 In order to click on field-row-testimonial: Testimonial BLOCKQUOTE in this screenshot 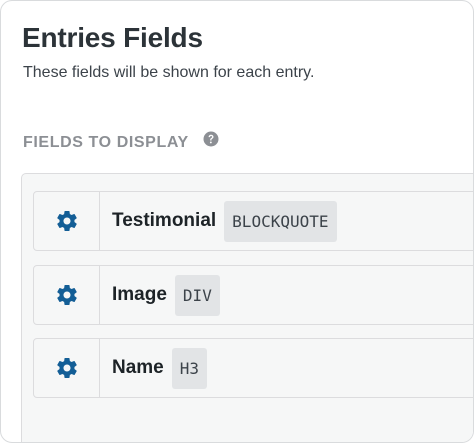, I will do `click(253, 221)`.